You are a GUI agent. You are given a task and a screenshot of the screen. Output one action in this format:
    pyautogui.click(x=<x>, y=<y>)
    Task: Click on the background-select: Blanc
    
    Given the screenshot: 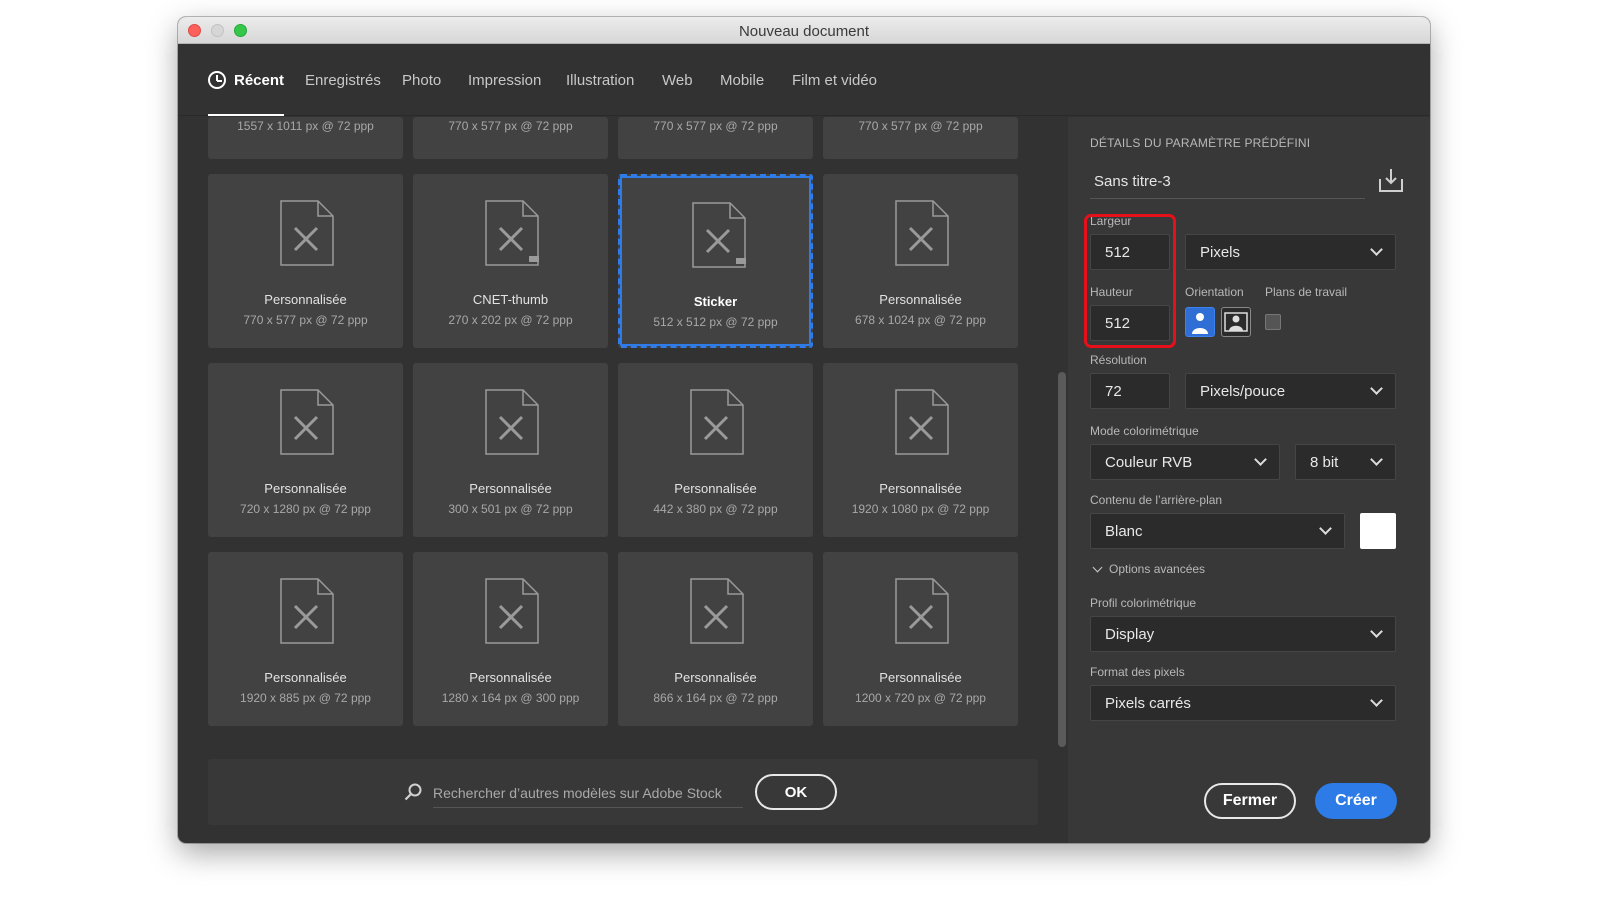 What is the action you would take?
    pyautogui.click(x=1217, y=531)
    